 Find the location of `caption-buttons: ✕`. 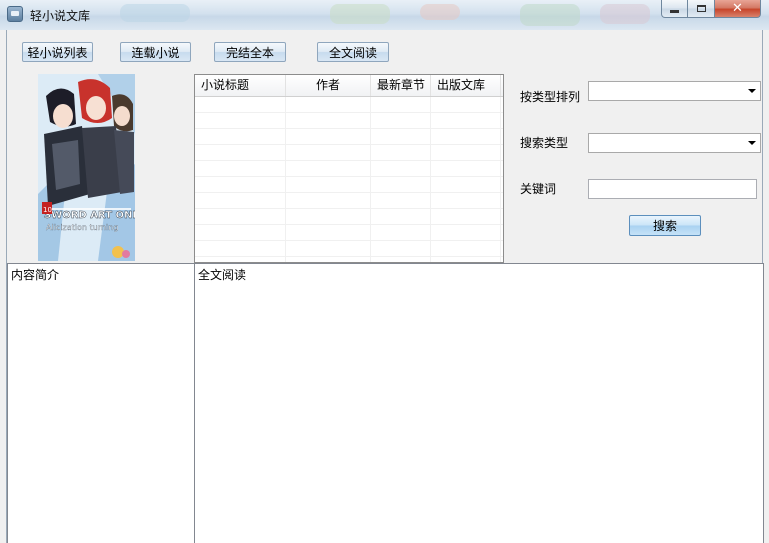

caption-buttons: ✕ is located at coordinates (711, 10).